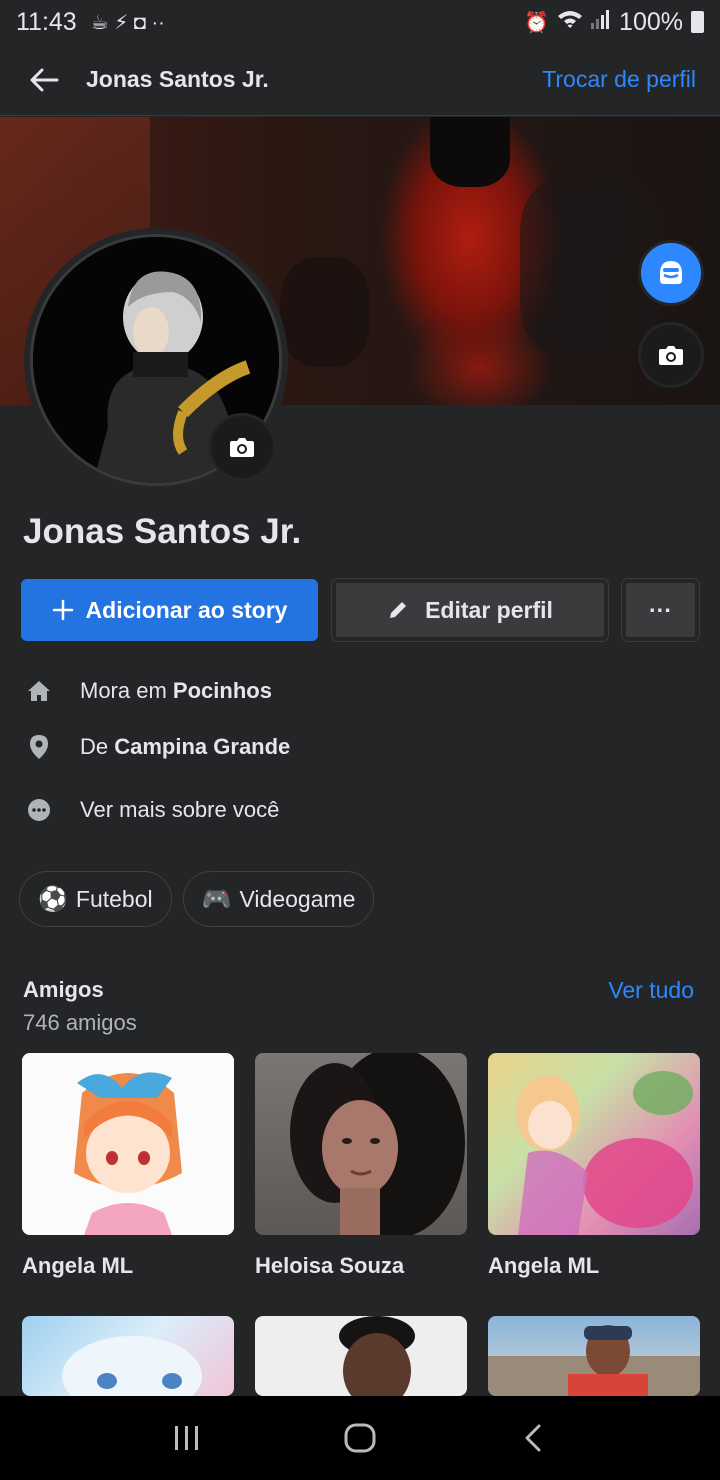  What do you see at coordinates (216, 899) in the screenshot?
I see `gamepad-icon: 🎮` at bounding box center [216, 899].